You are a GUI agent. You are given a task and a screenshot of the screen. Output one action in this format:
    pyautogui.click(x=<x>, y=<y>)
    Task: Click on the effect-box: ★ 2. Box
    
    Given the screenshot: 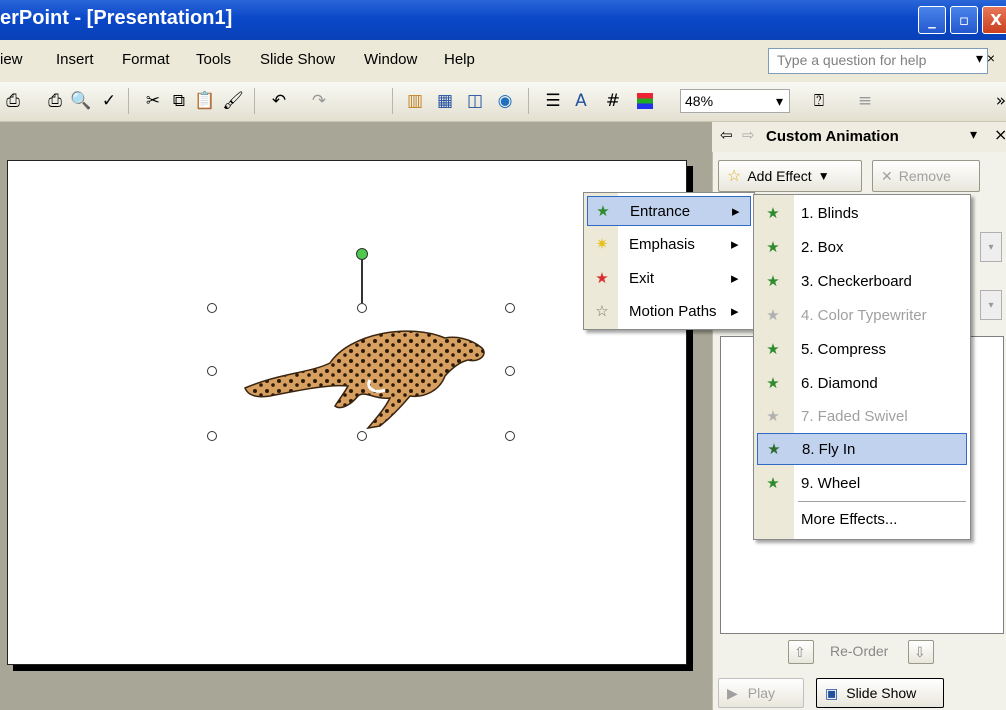 What is the action you would take?
    pyautogui.click(x=862, y=247)
    